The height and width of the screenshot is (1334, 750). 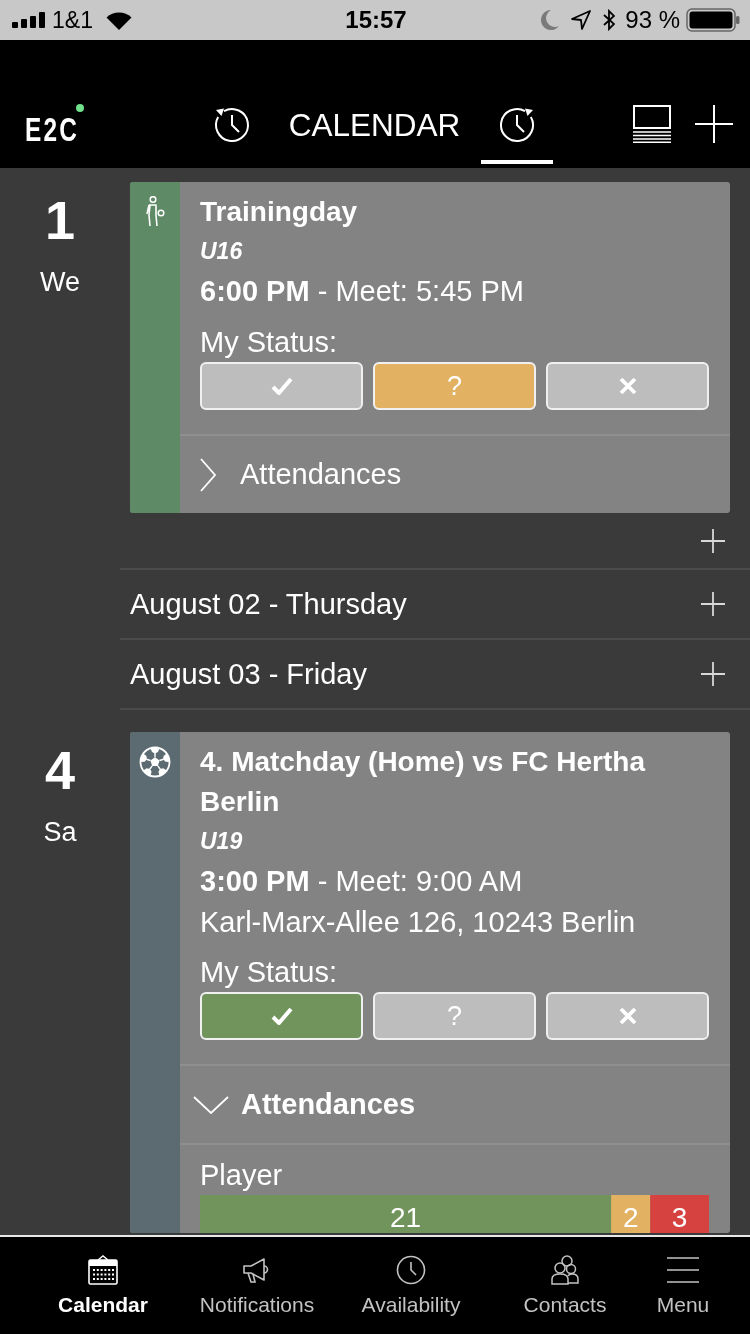 I want to click on category-label: Player, so click(x=242, y=1175).